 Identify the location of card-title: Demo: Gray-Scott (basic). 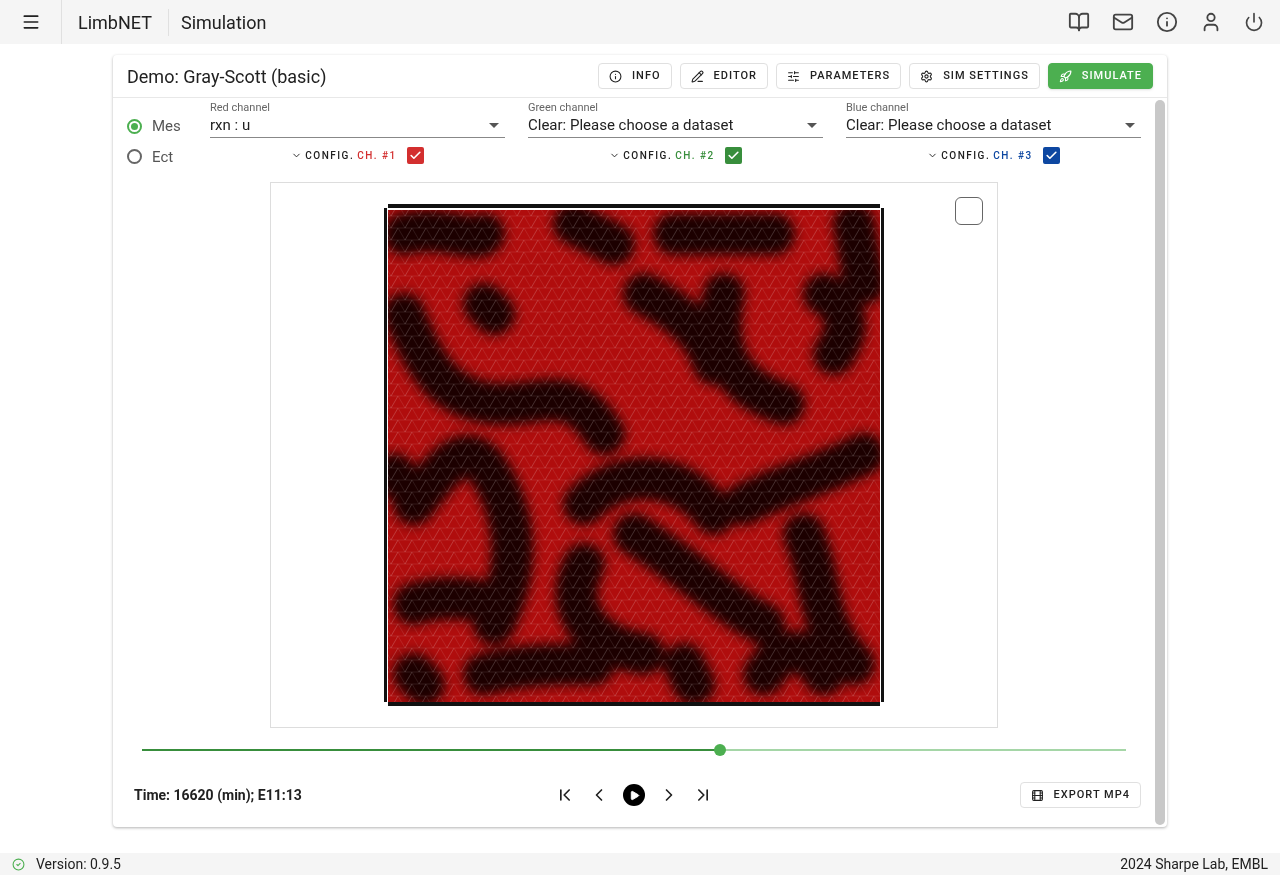
(227, 76).